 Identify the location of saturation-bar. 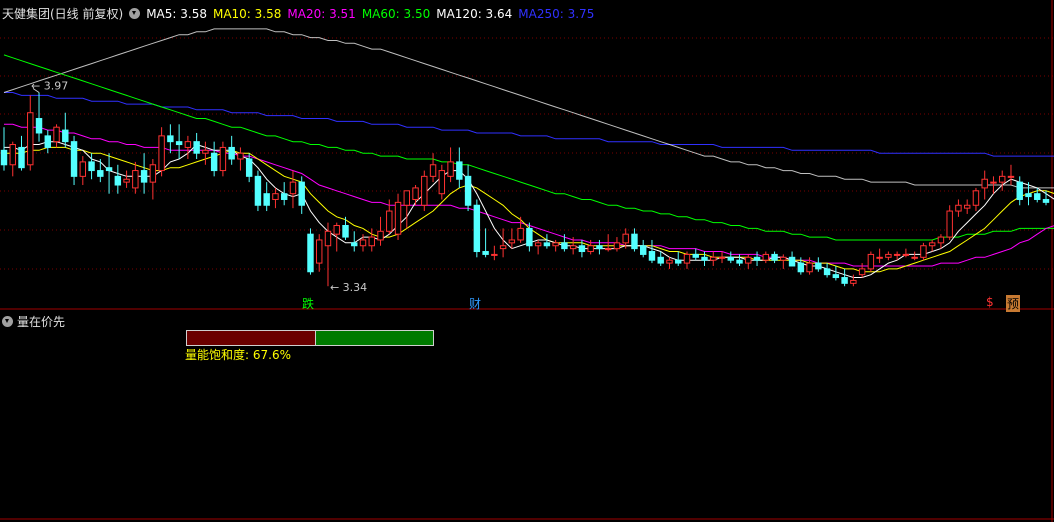
(310, 338).